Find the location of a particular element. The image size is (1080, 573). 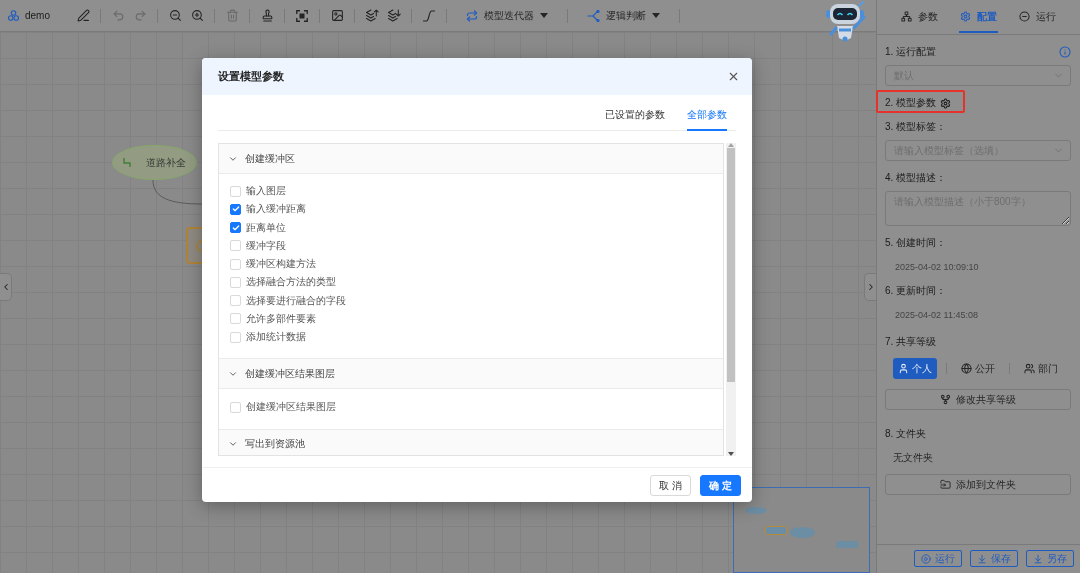

layers-up-icon is located at coordinates (372, 15).